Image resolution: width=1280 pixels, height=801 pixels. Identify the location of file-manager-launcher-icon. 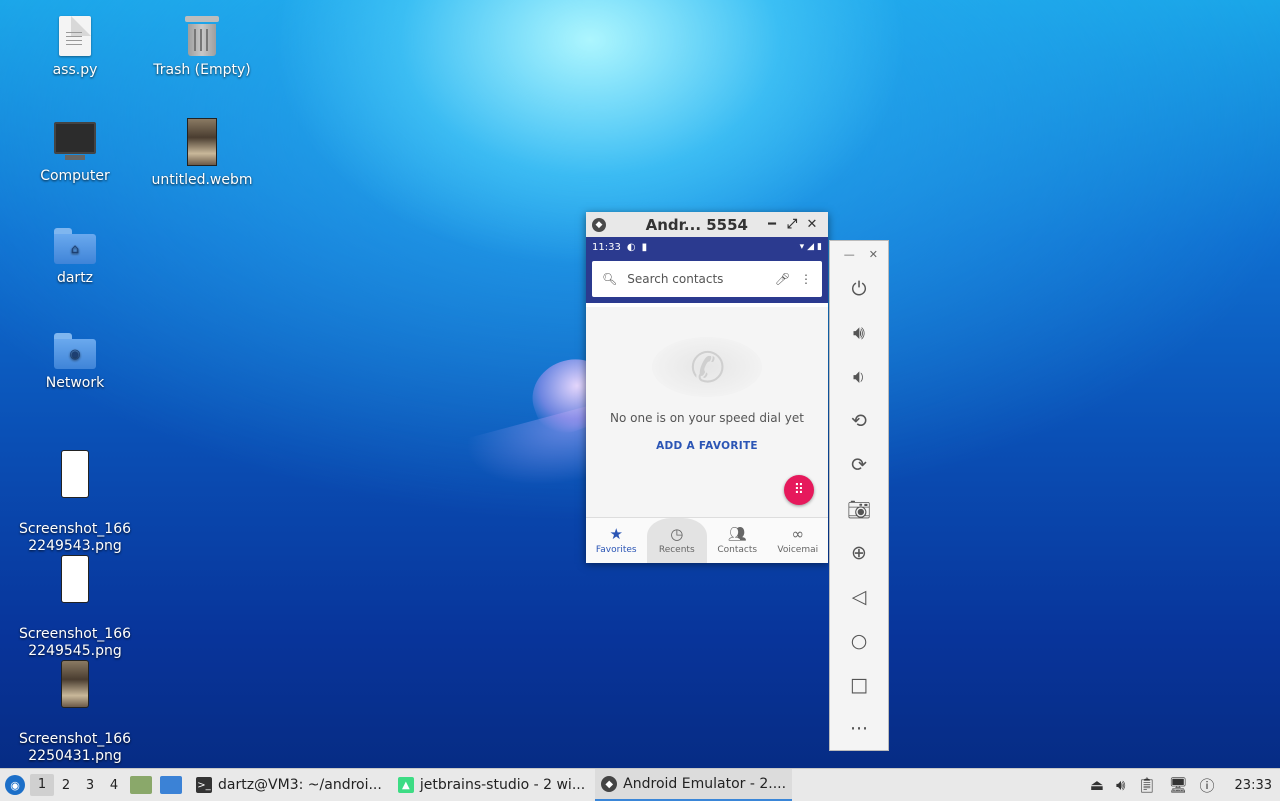
(141, 785).